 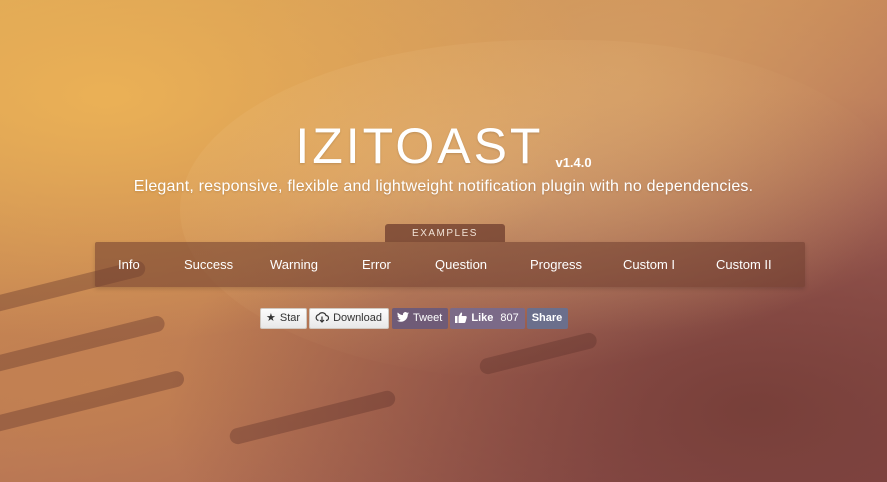 What do you see at coordinates (509, 318) in the screenshot?
I see `like-count: 807` at bounding box center [509, 318].